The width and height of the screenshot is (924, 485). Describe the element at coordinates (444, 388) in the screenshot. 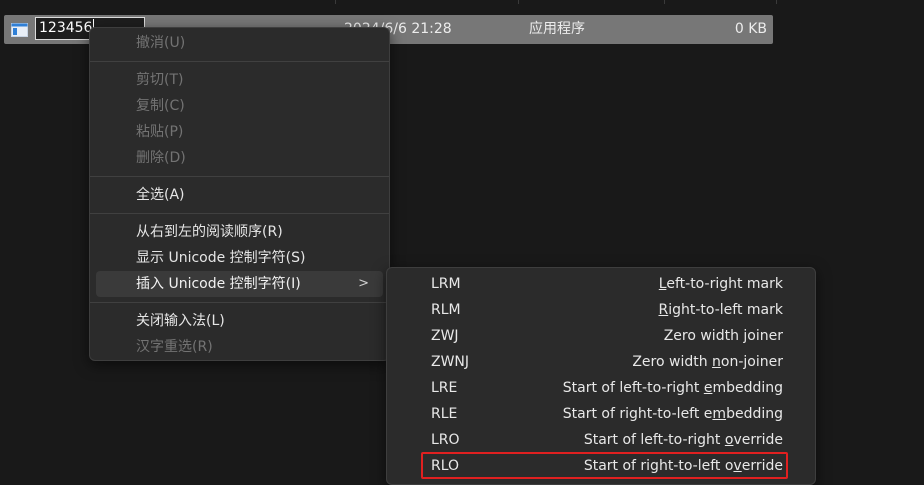

I see `unicode-code: LRE` at that location.